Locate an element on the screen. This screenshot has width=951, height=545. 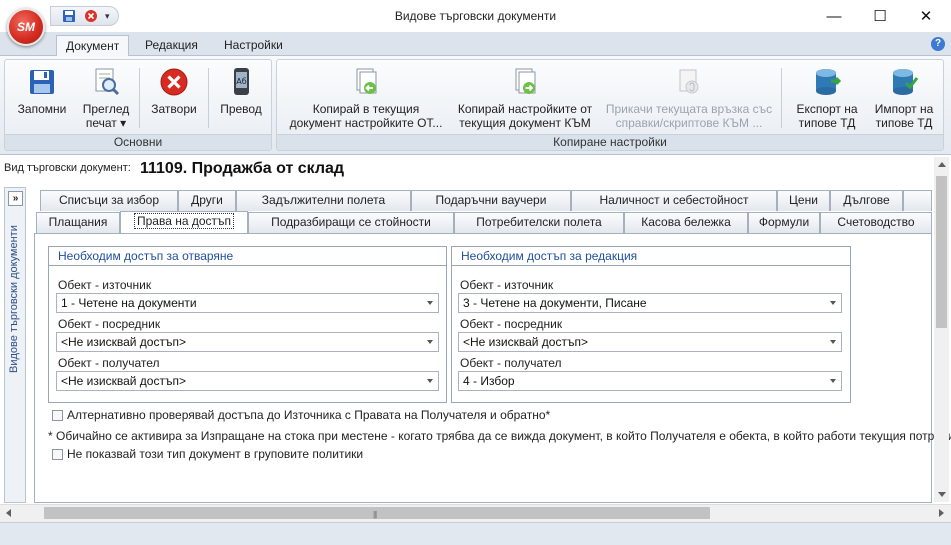
close-window-button: ✕ is located at coordinates (926, 16).